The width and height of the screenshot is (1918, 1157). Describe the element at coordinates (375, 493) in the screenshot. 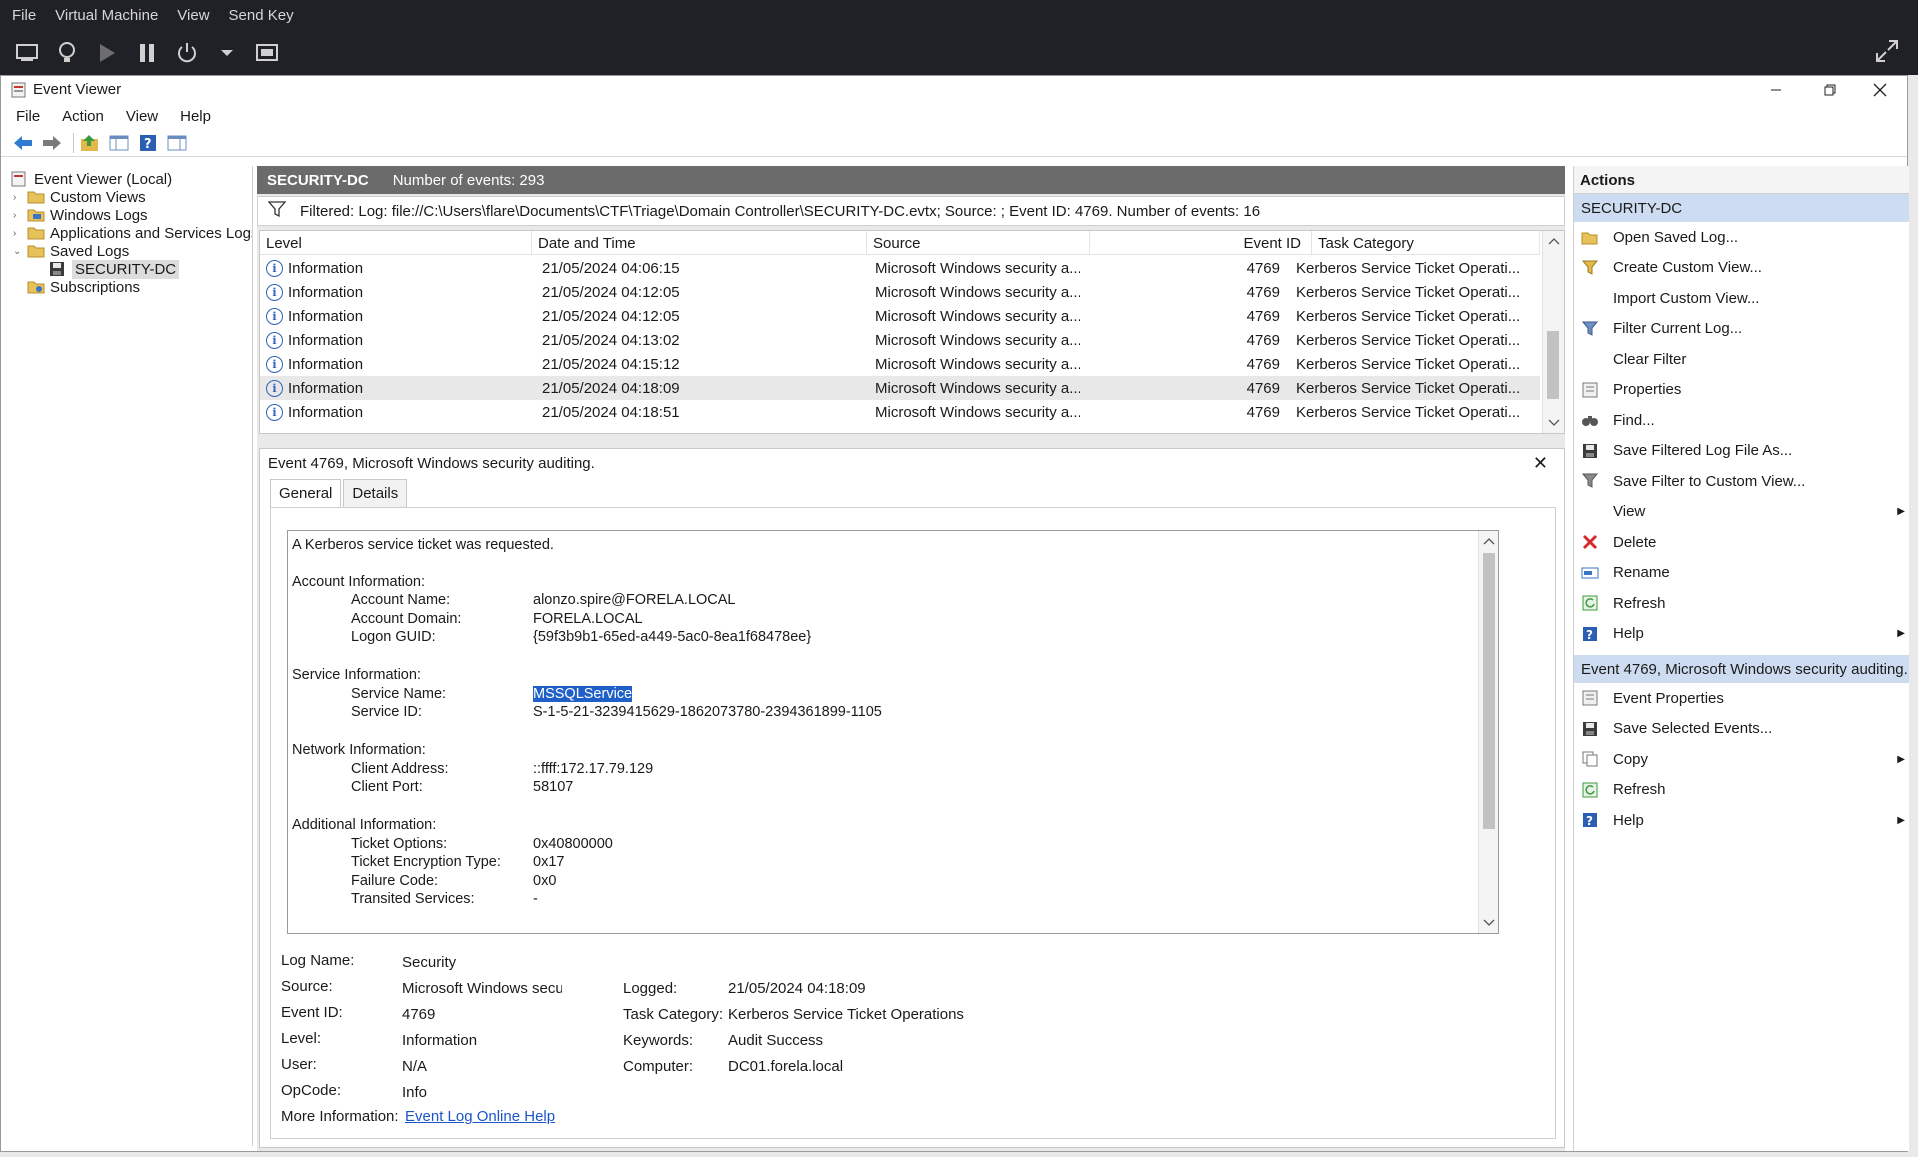

I see `tab-details: Details` at that location.